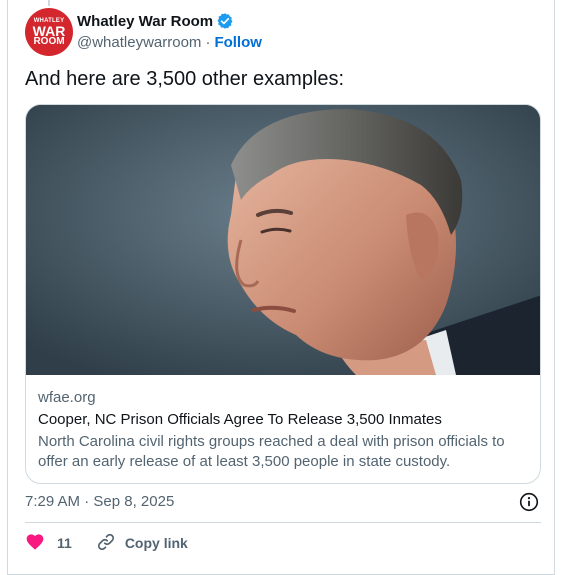 The height and width of the screenshot is (575, 565). Describe the element at coordinates (49, 41) in the screenshot. I see `avatar-logo-text-bottom: ROOM` at that location.